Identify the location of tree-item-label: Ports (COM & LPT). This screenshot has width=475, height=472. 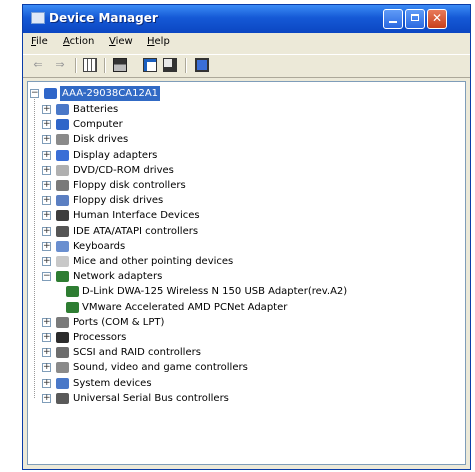
(119, 322).